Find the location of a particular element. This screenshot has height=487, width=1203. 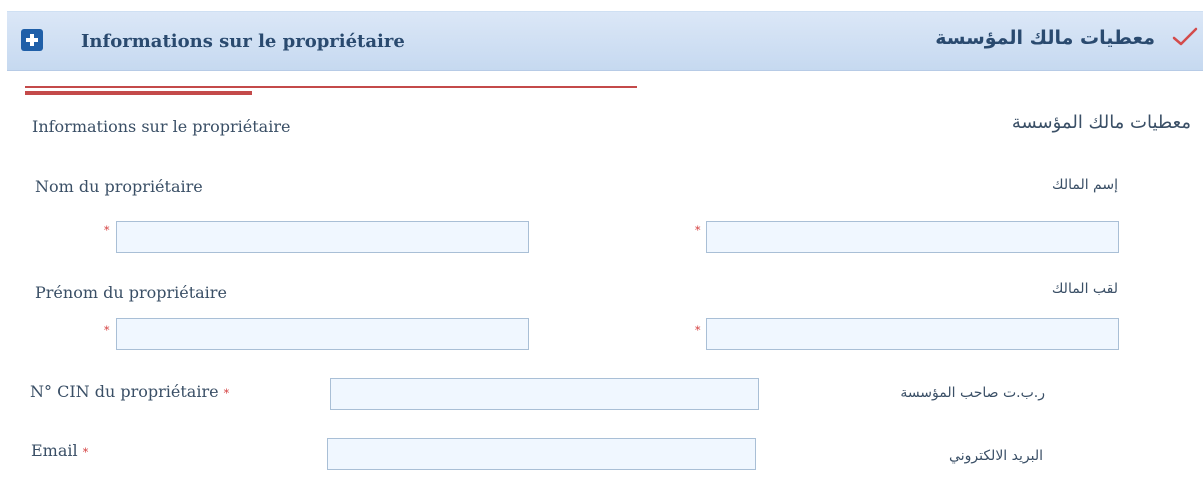

section-title-ar: معطيات مالك المؤسسة is located at coordinates (1101, 122).